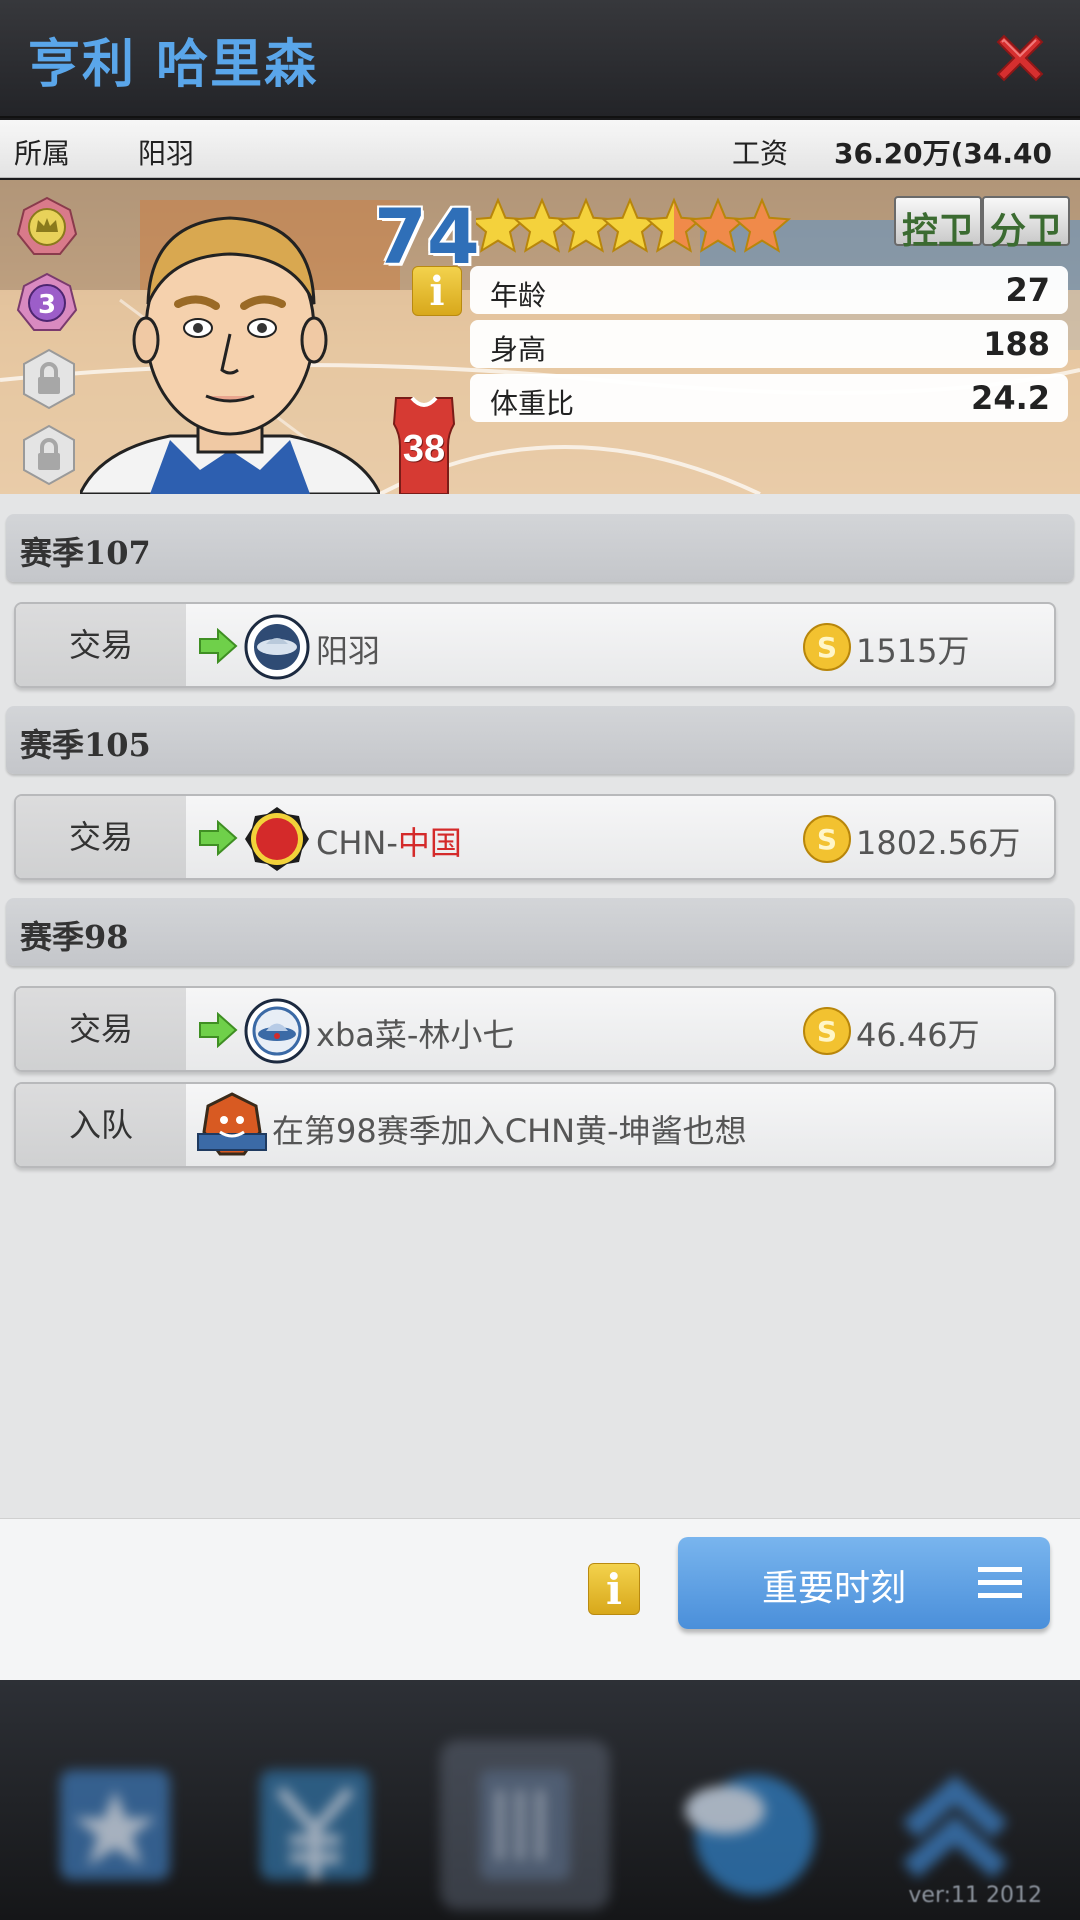 This screenshot has width=1080, height=1920. I want to click on key-moments-label: 重要时刻, so click(834, 1588).